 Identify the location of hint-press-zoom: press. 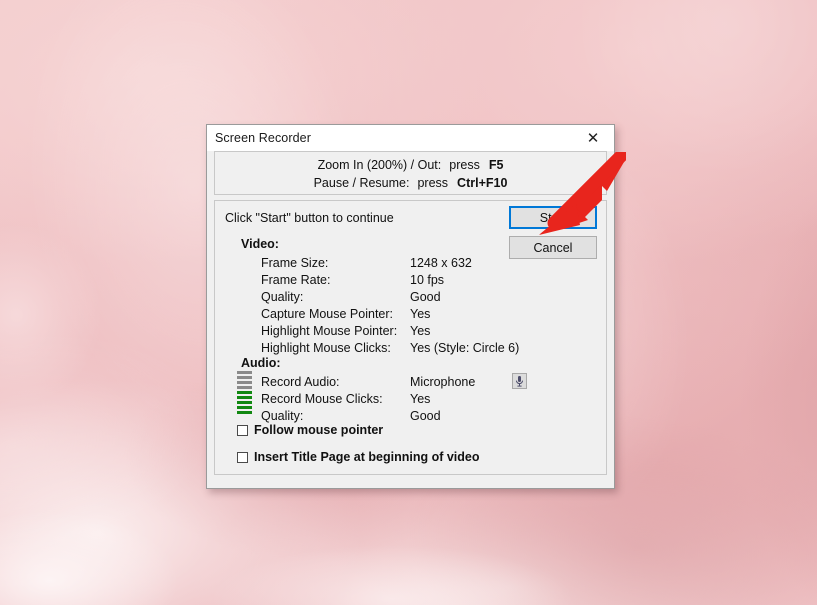
(464, 165).